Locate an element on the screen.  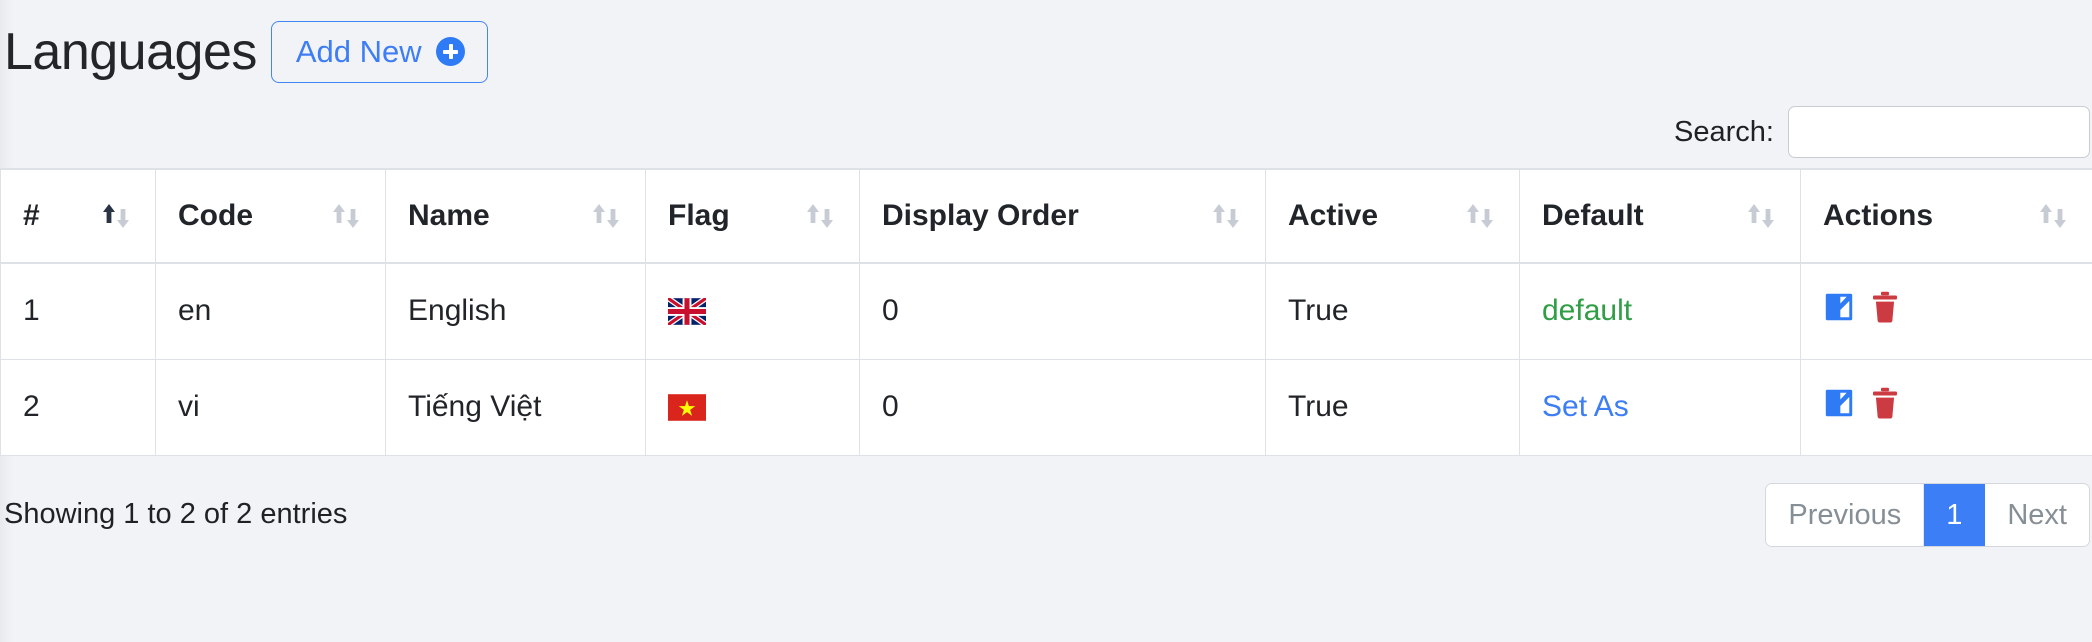
column-header-default: Default is located at coordinates (1660, 216).